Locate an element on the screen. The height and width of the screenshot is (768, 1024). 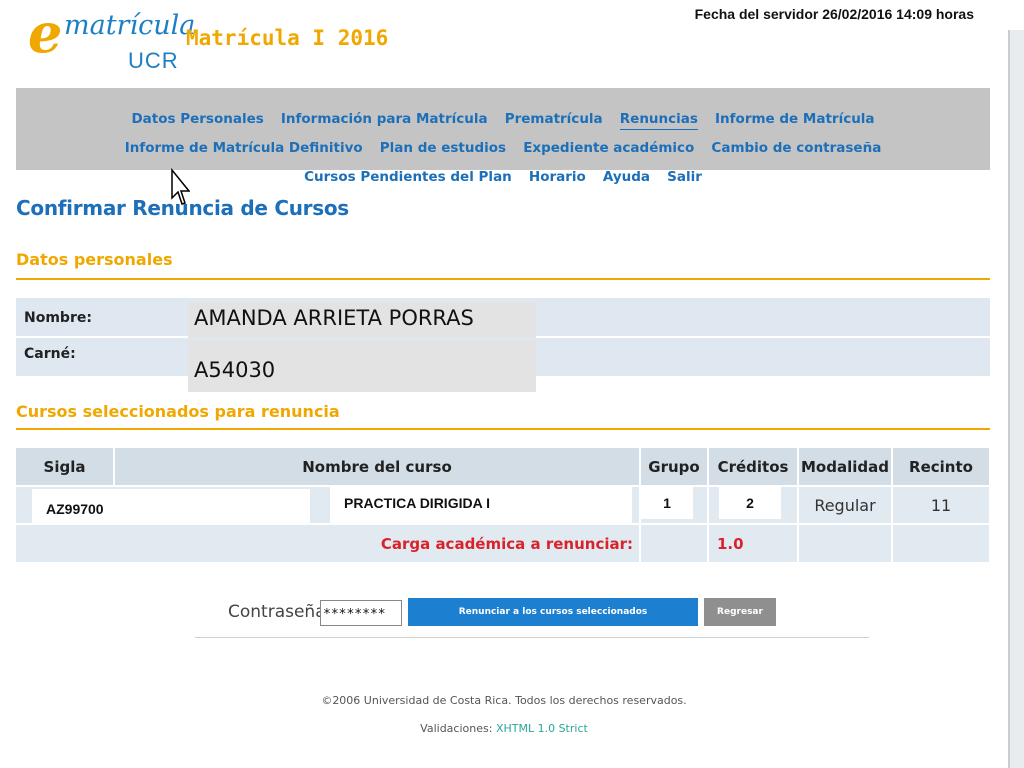
nav-item-ayuda: Ayuda is located at coordinates (626, 177).